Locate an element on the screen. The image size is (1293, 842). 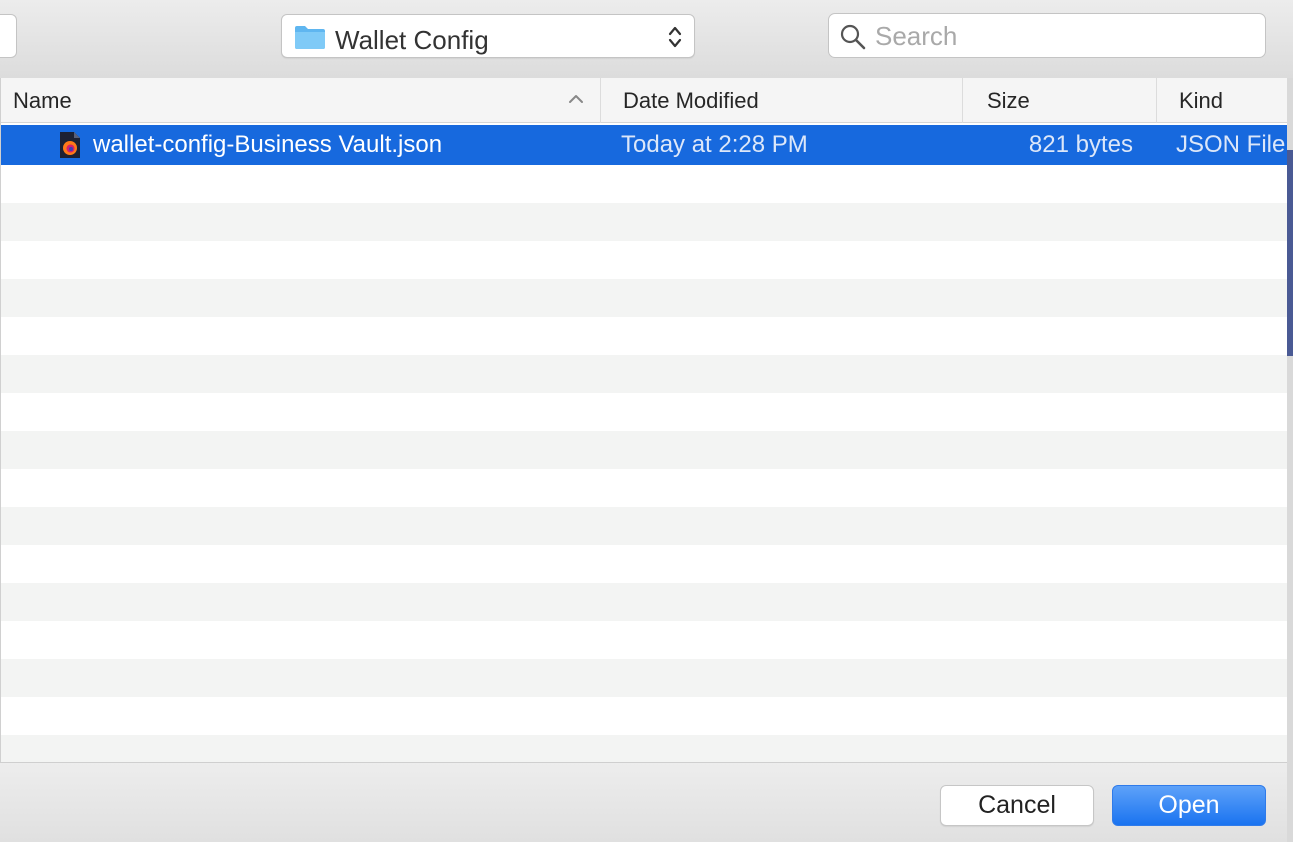
column-header-size-label: Size is located at coordinates (1008, 100).